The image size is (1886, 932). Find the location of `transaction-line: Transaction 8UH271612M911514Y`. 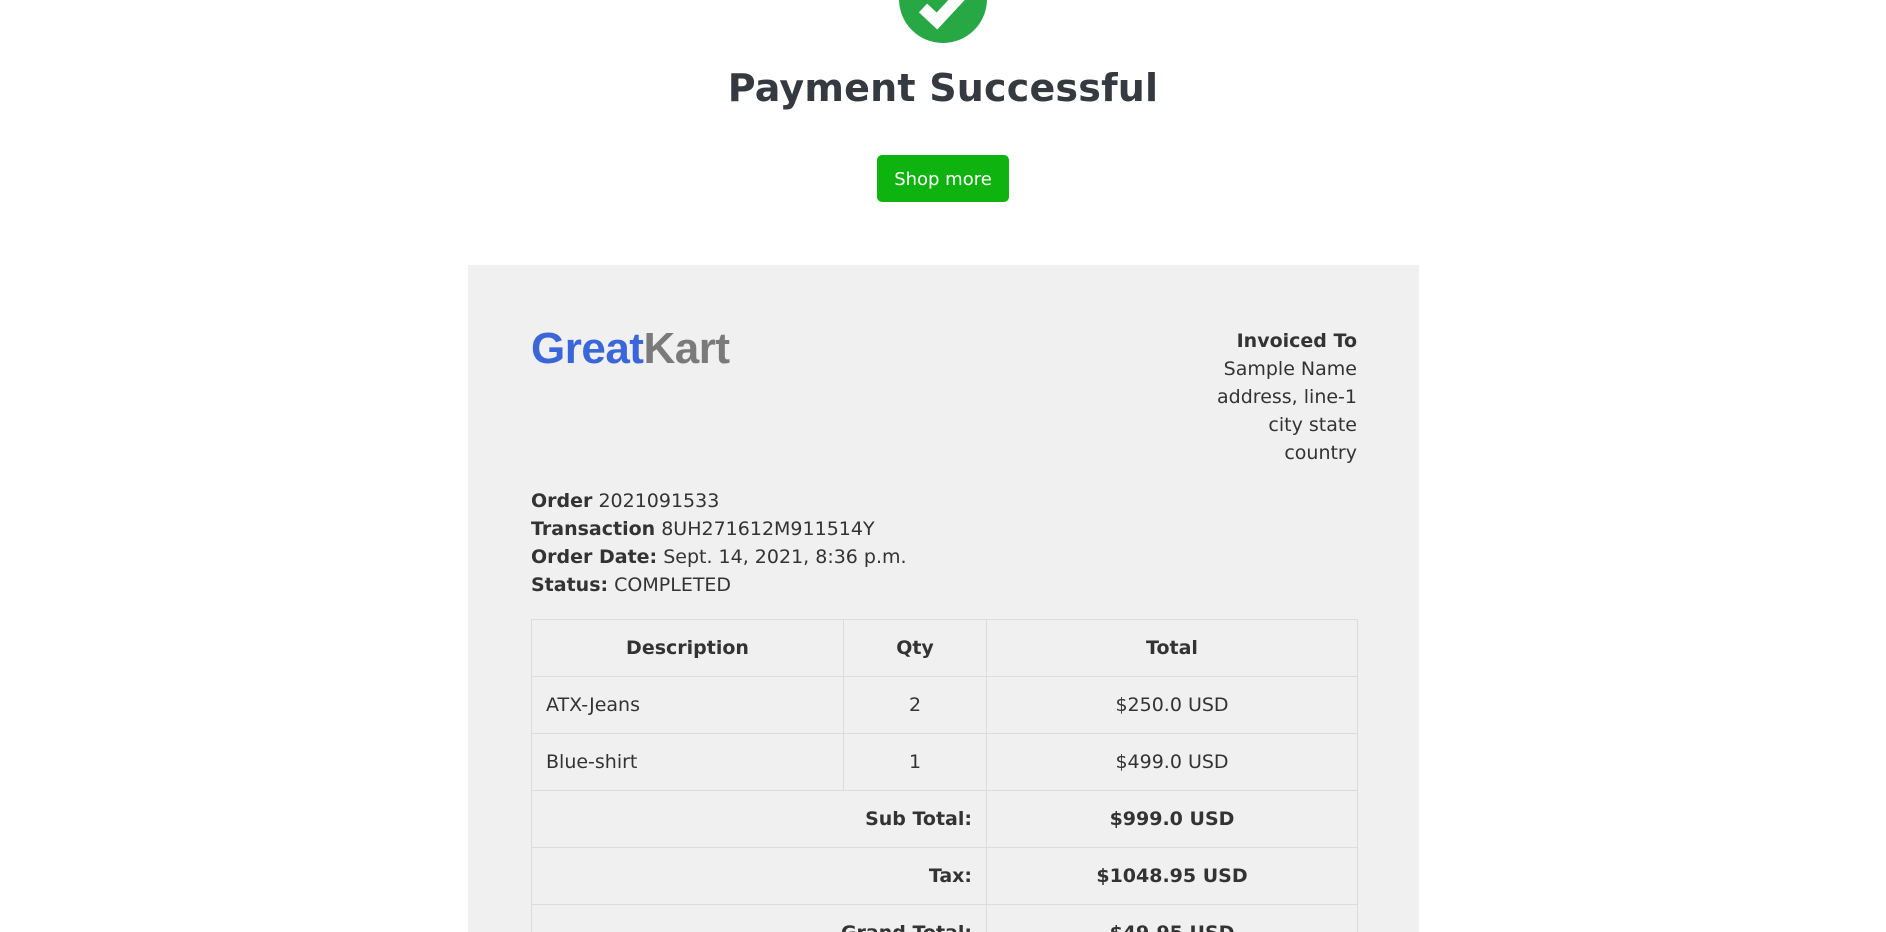

transaction-line: Transaction 8UH271612M911514Y is located at coordinates (719, 529).